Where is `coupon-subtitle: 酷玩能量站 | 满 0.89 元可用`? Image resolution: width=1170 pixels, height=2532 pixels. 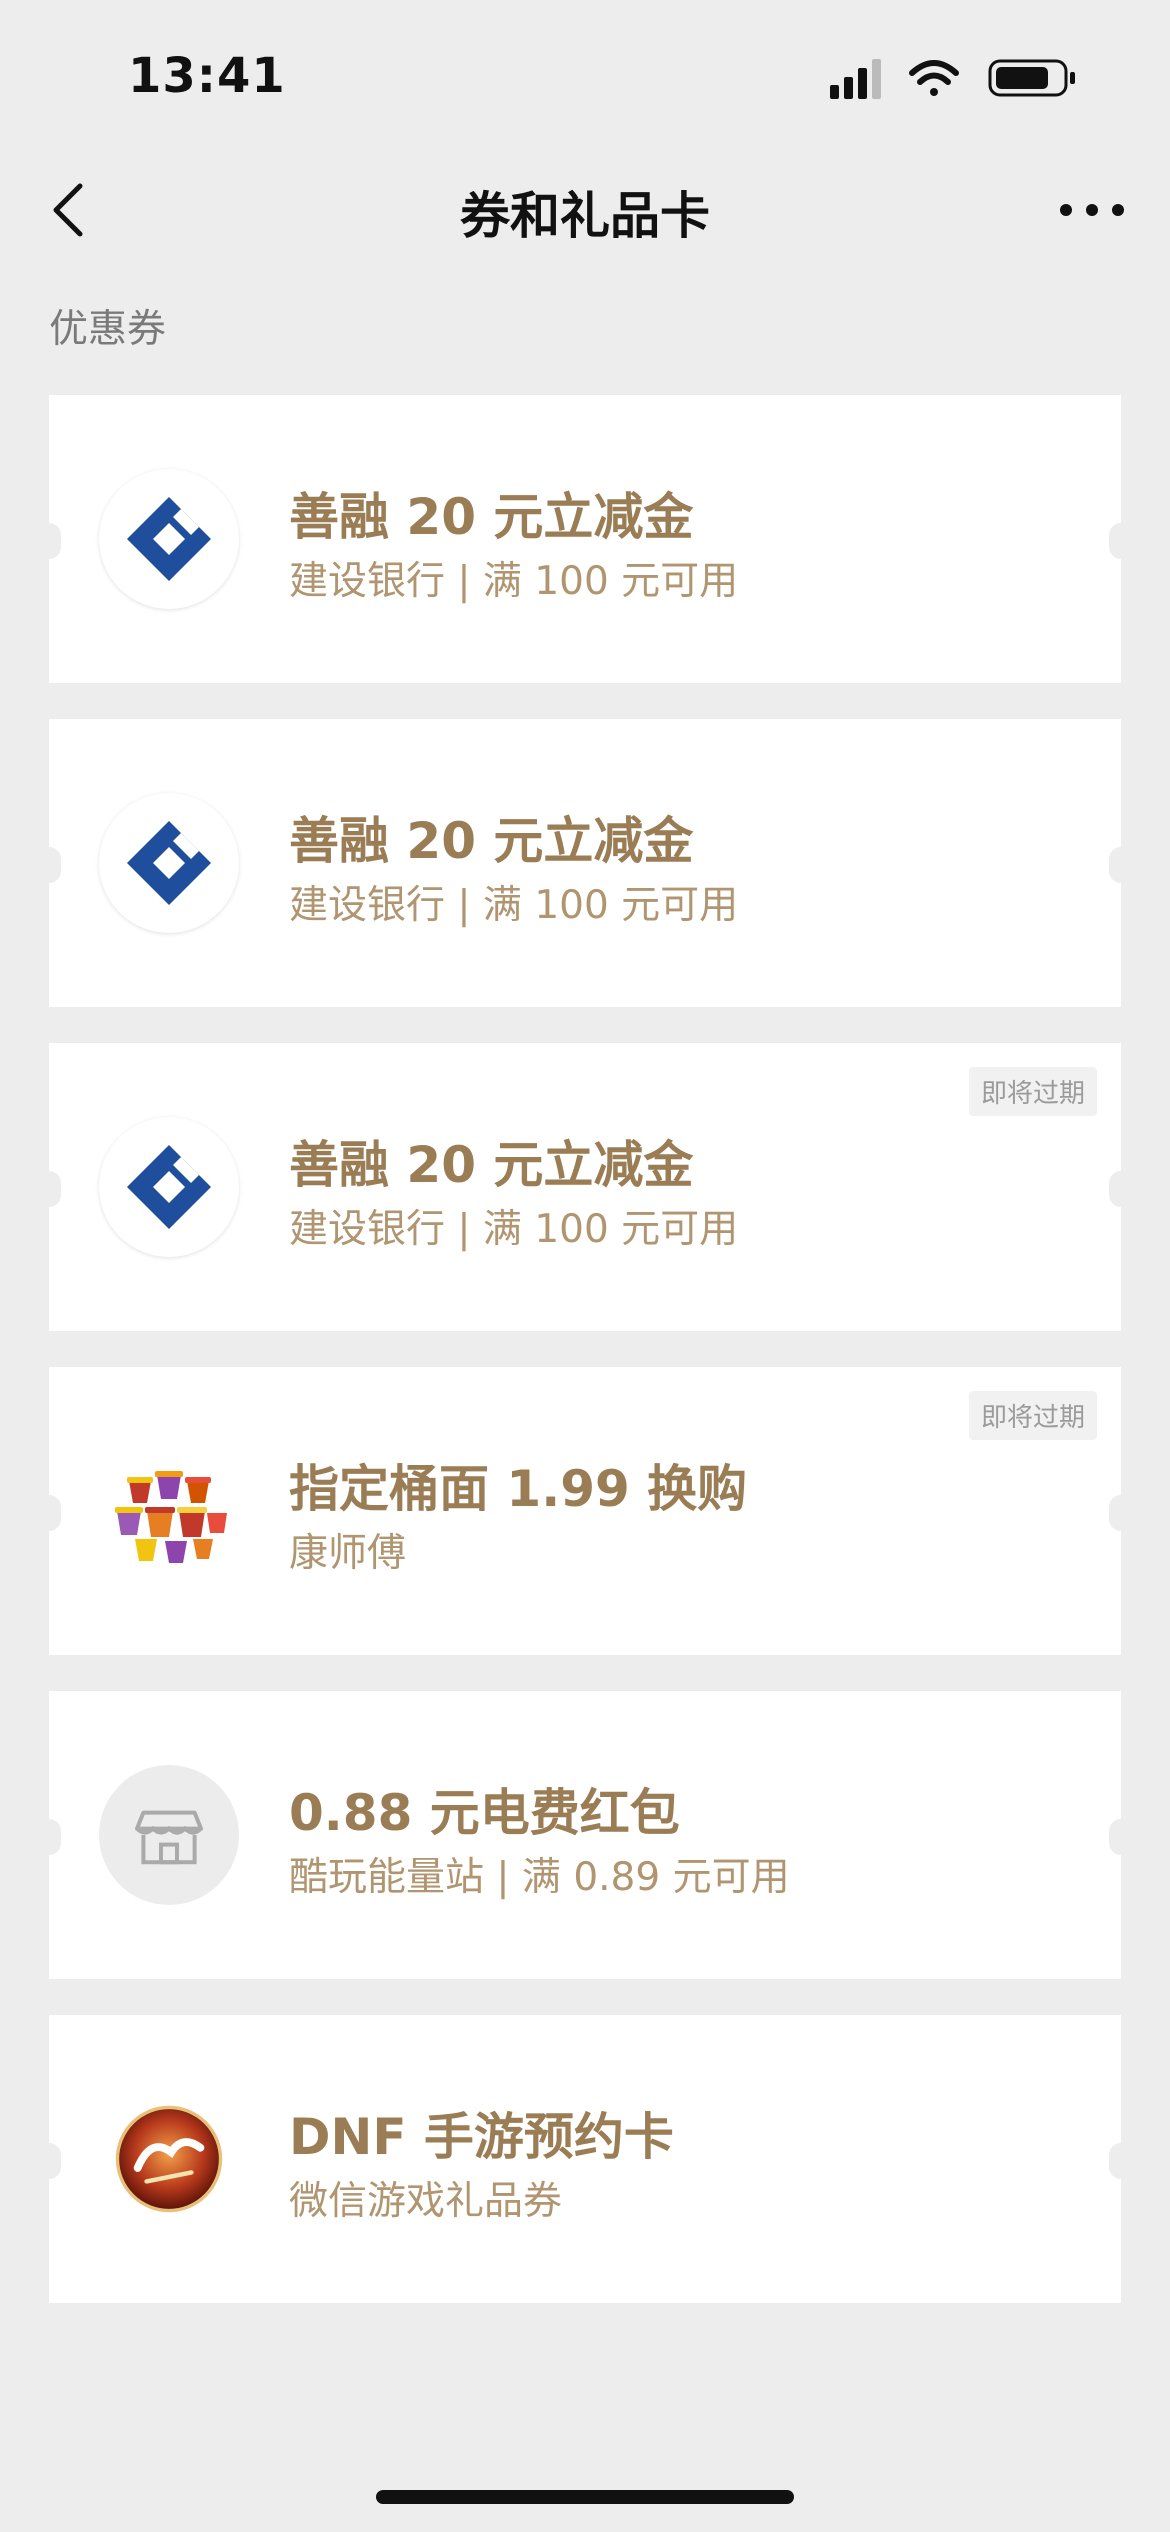
coupon-subtitle: 酷玩能量站 | 满 0.89 元可用 is located at coordinates (539, 1877).